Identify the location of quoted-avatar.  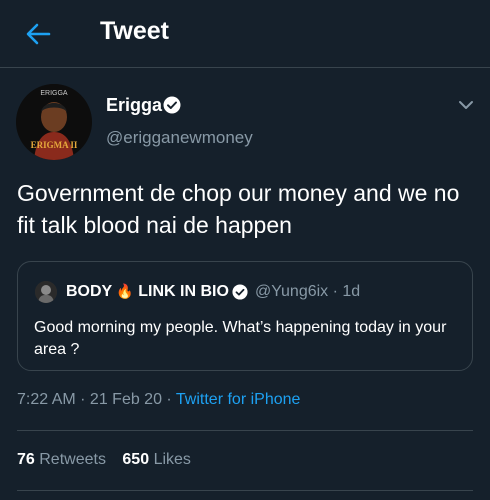
(46, 292).